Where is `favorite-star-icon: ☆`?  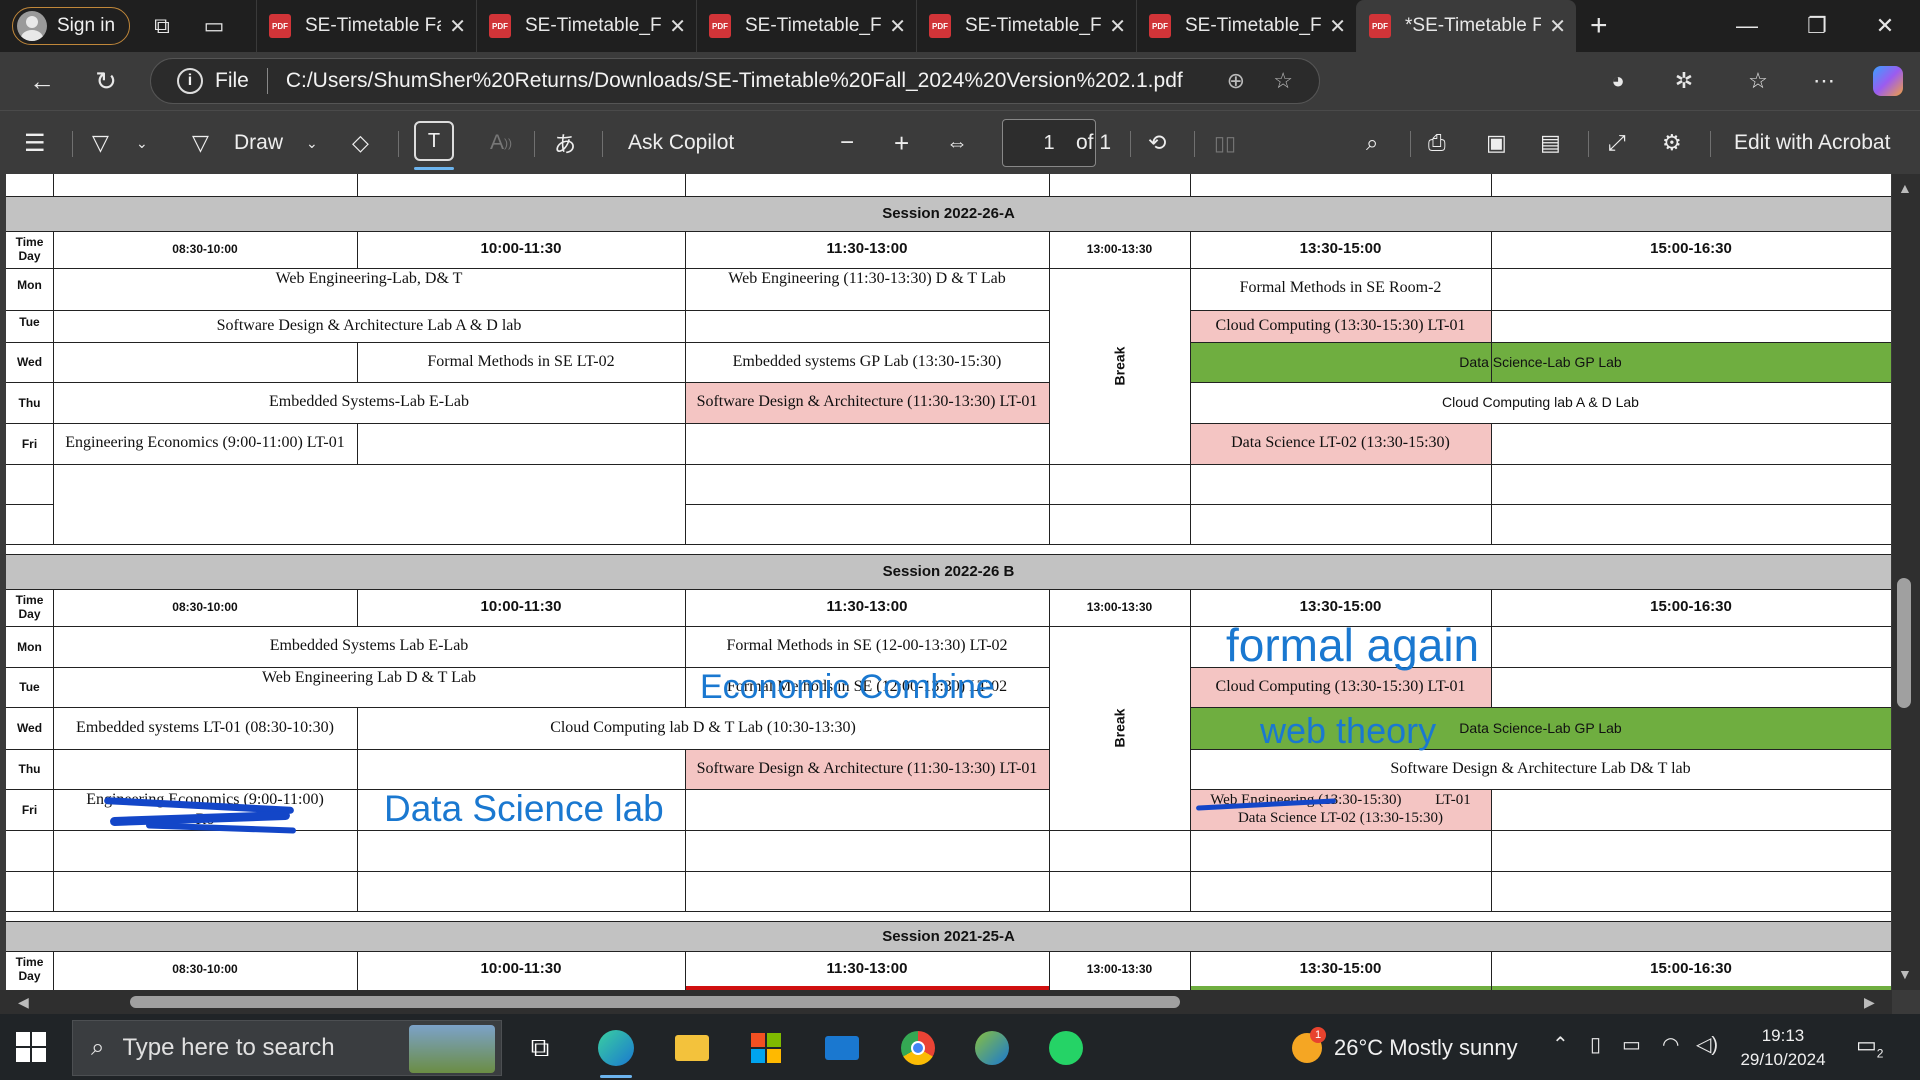 favorite-star-icon: ☆ is located at coordinates (1283, 81).